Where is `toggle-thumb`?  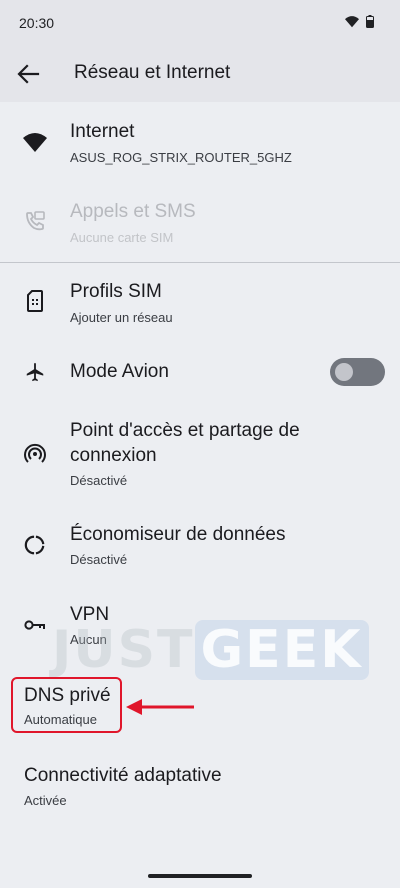
toggle-thumb is located at coordinates (344, 372).